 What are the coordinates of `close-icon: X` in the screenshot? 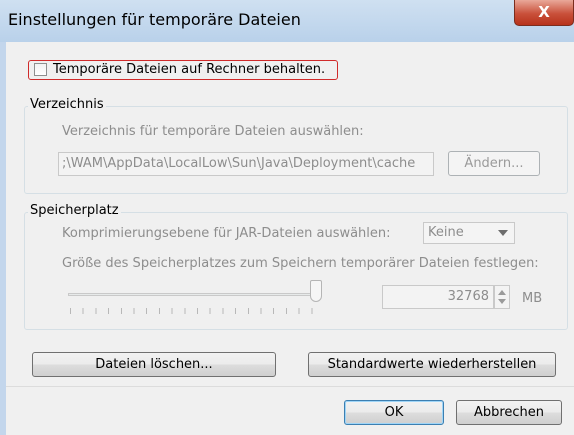 It's located at (544, 12).